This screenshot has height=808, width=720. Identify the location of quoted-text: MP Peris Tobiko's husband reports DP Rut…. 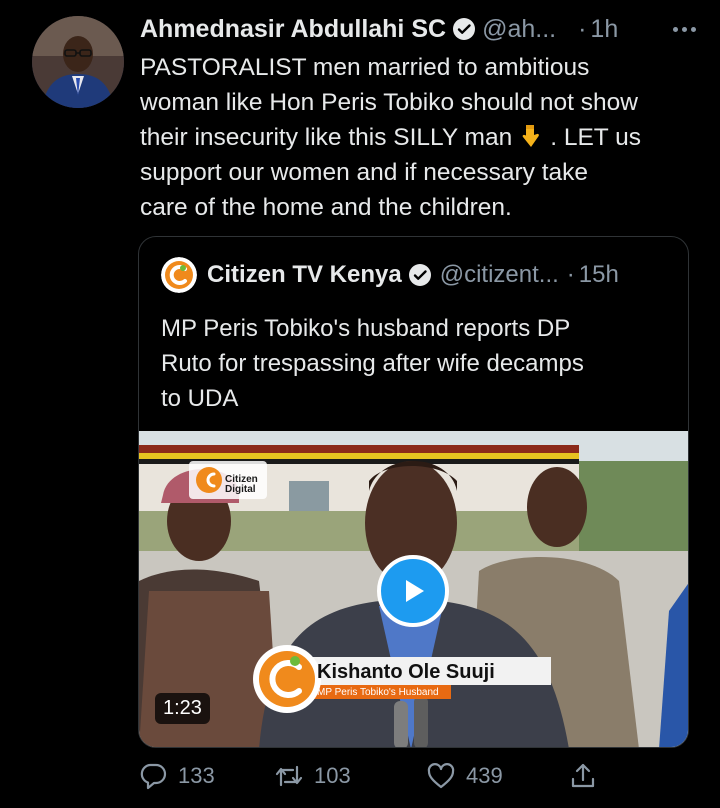
(416, 363).